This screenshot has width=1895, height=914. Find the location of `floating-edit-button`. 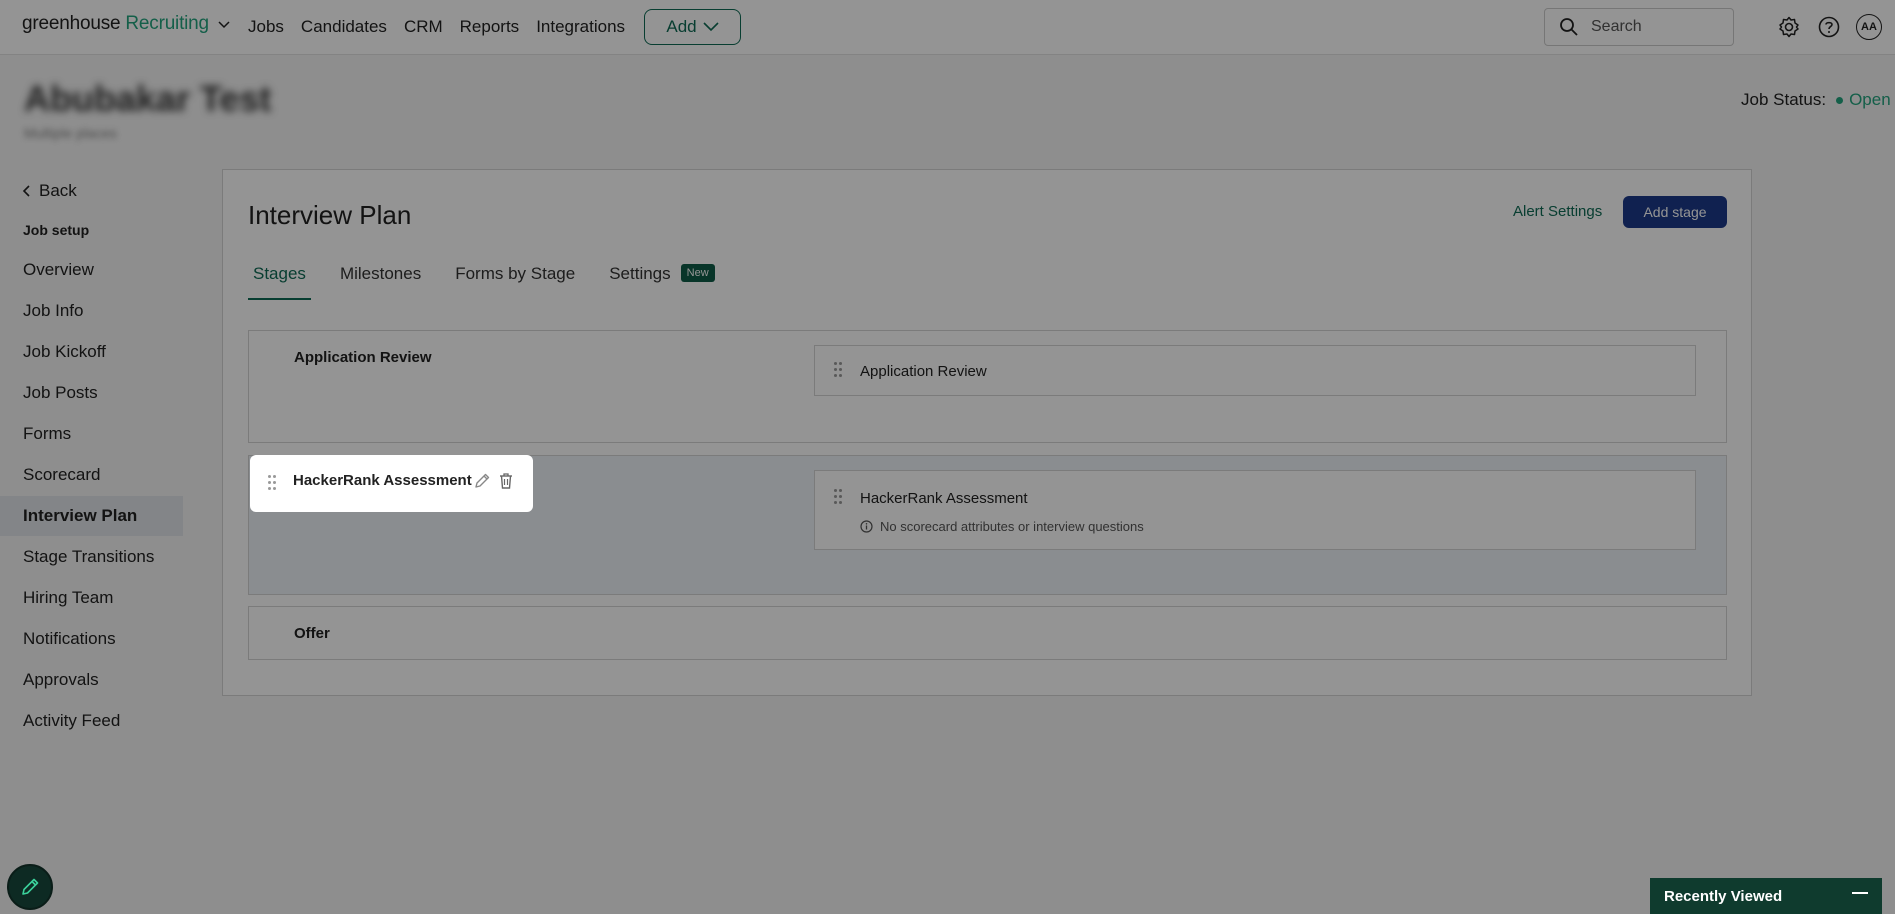

floating-edit-button is located at coordinates (30, 887).